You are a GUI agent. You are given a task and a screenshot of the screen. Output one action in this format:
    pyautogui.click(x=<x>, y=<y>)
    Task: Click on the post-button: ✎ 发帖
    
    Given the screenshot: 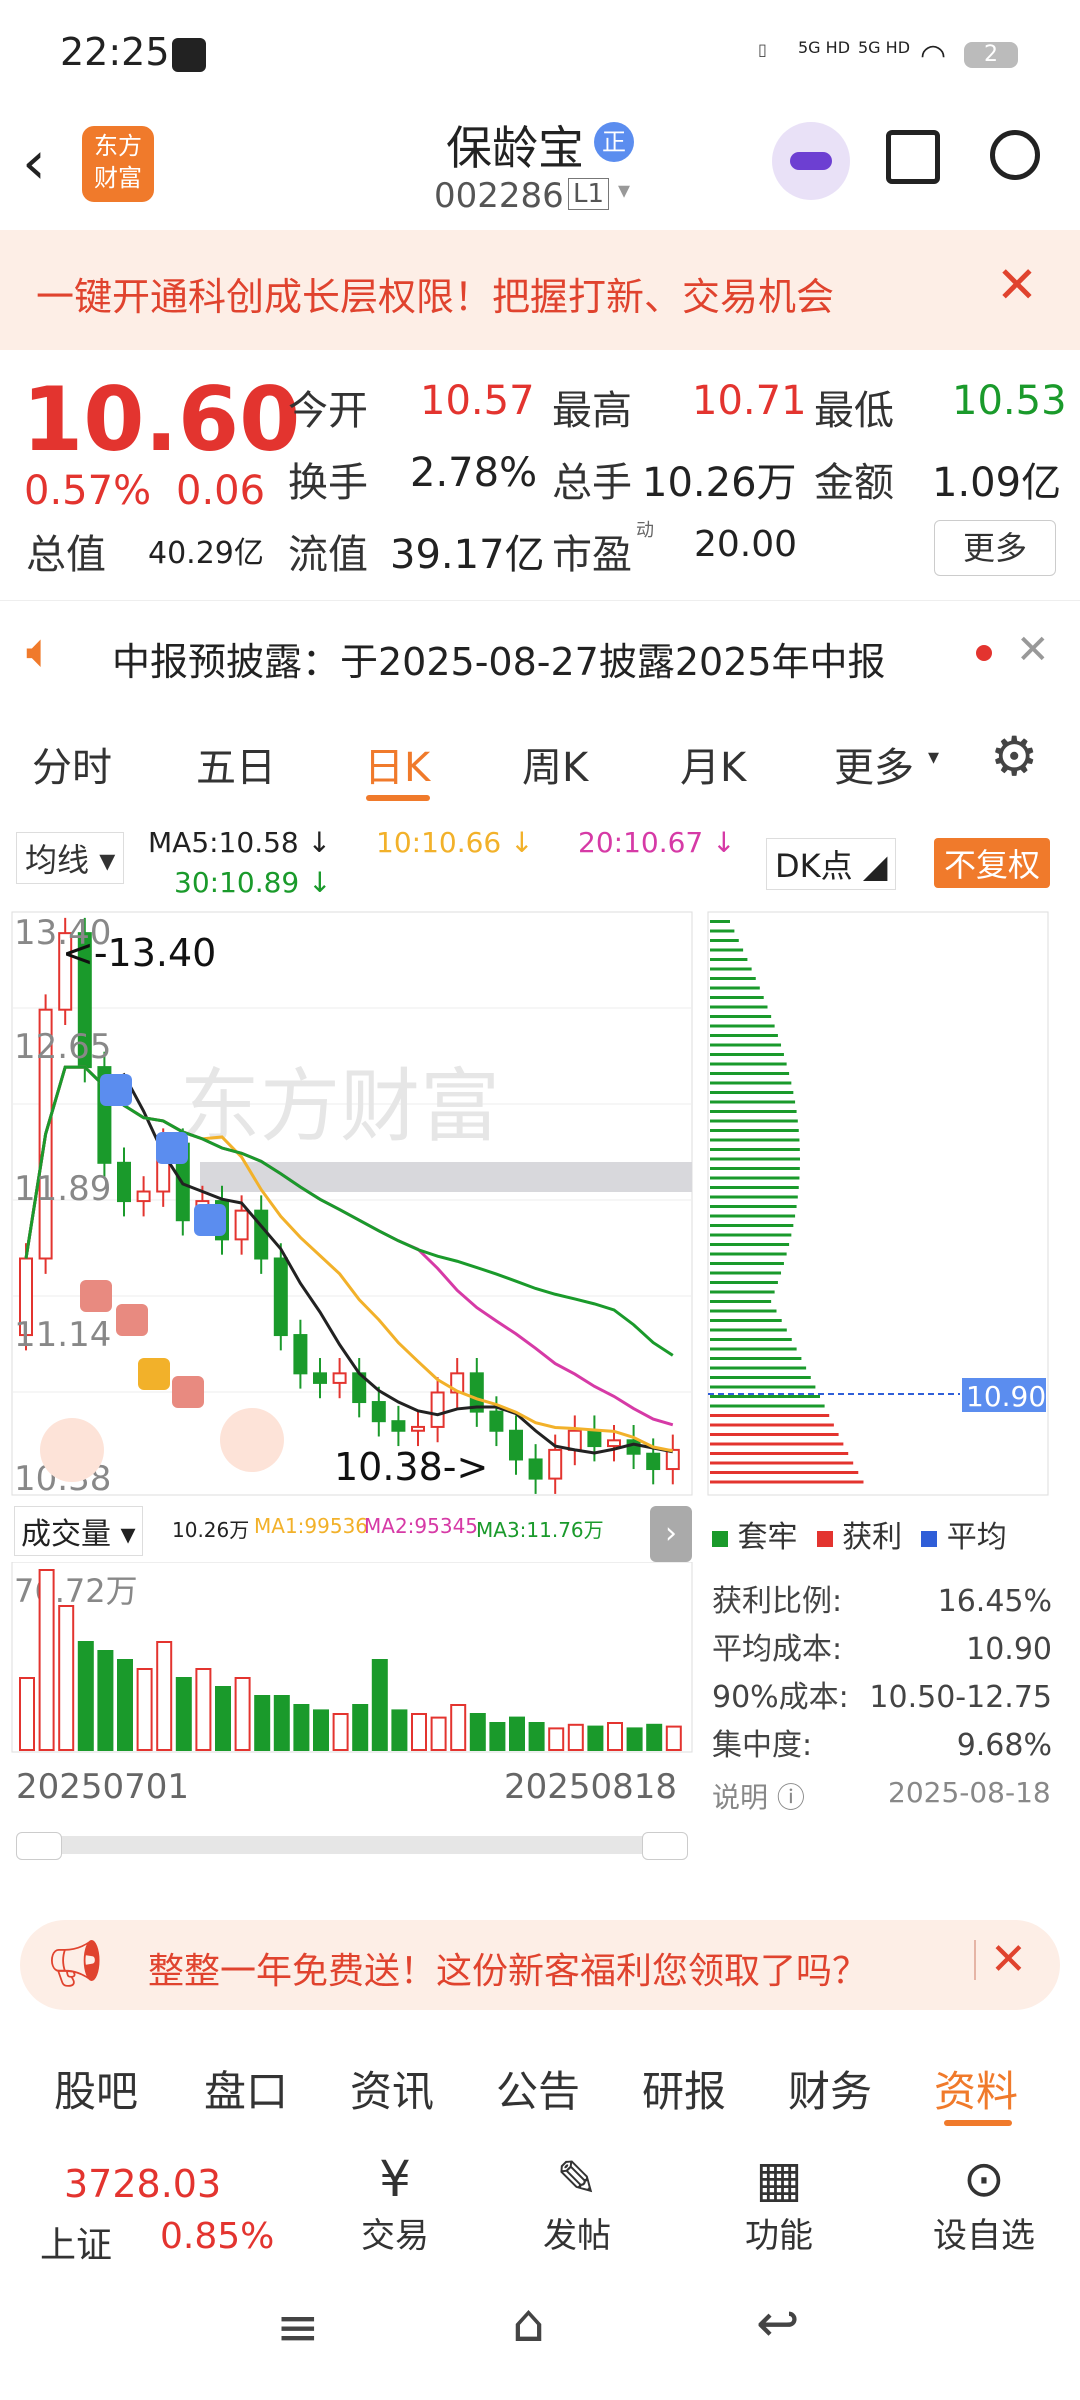 What is the action you would take?
    pyautogui.click(x=577, y=2203)
    